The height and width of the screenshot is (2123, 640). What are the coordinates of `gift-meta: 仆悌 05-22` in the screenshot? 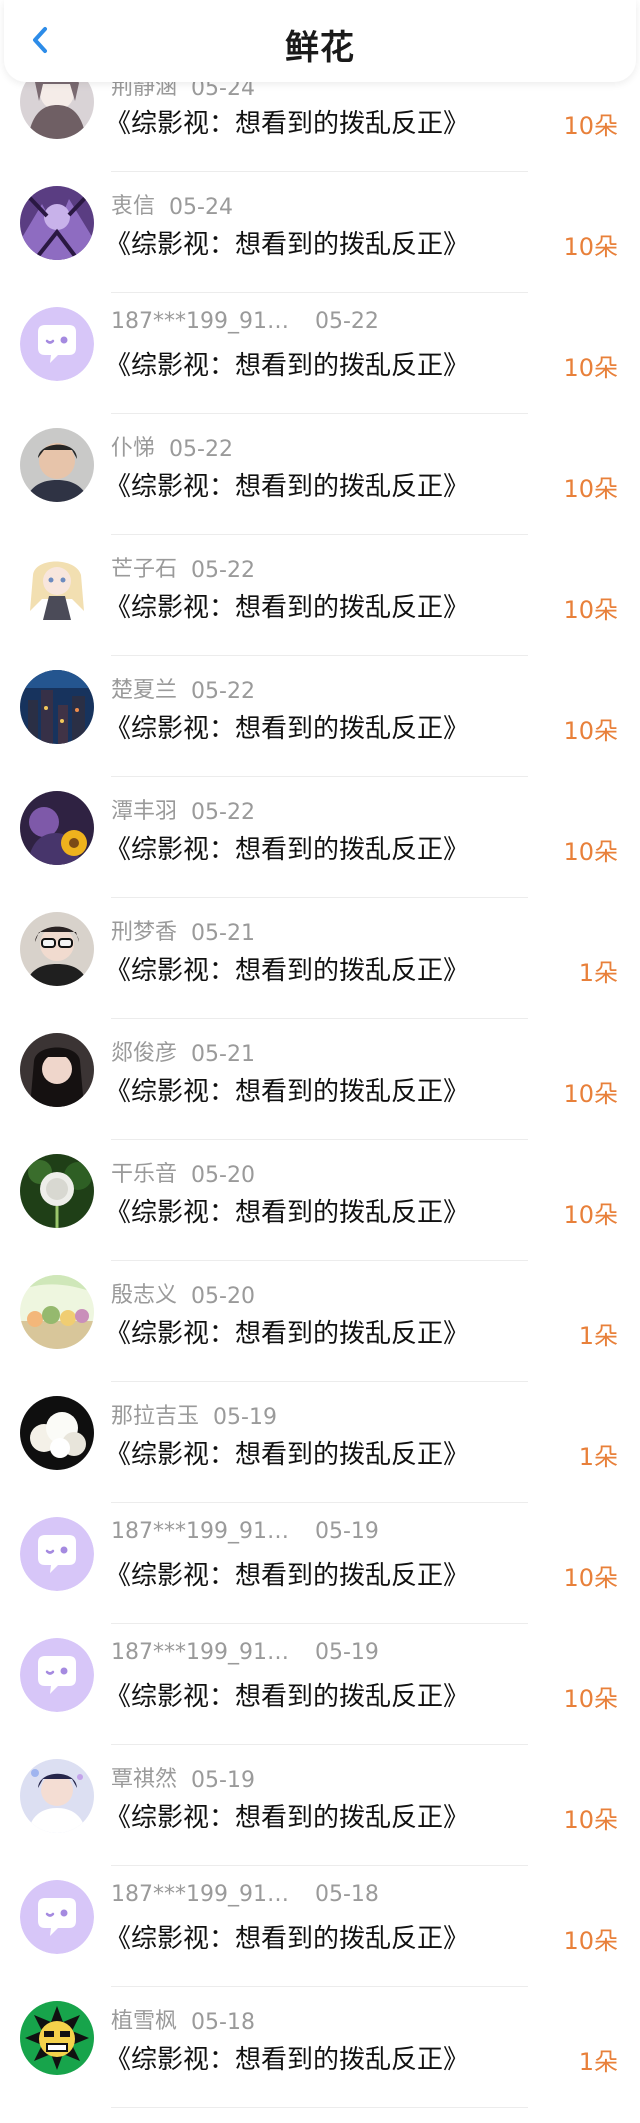 It's located at (172, 446).